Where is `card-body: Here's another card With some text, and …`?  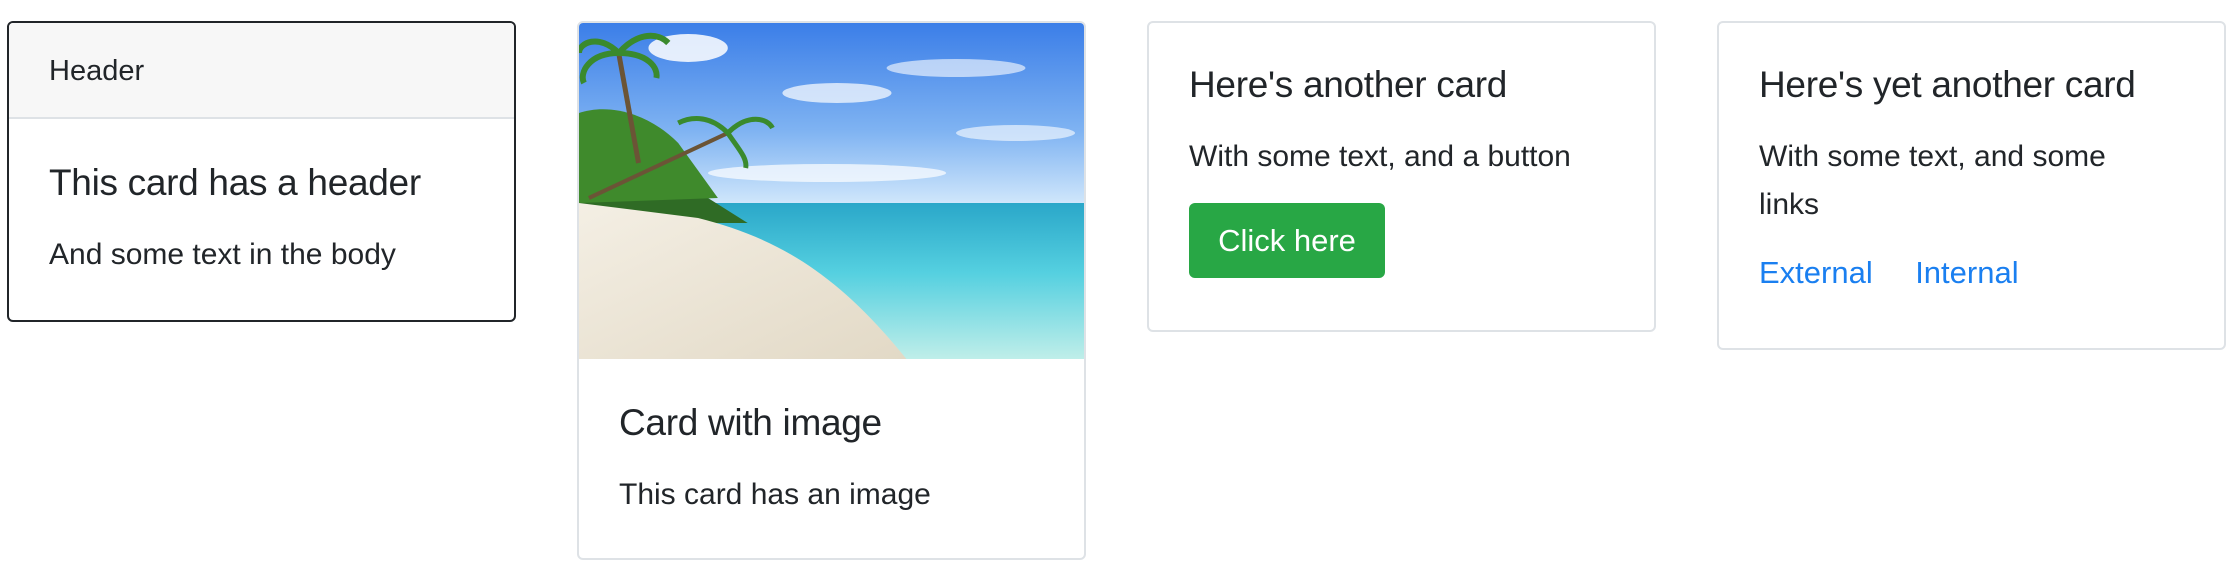
card-body: Here's another card With some text, and … is located at coordinates (1401, 171).